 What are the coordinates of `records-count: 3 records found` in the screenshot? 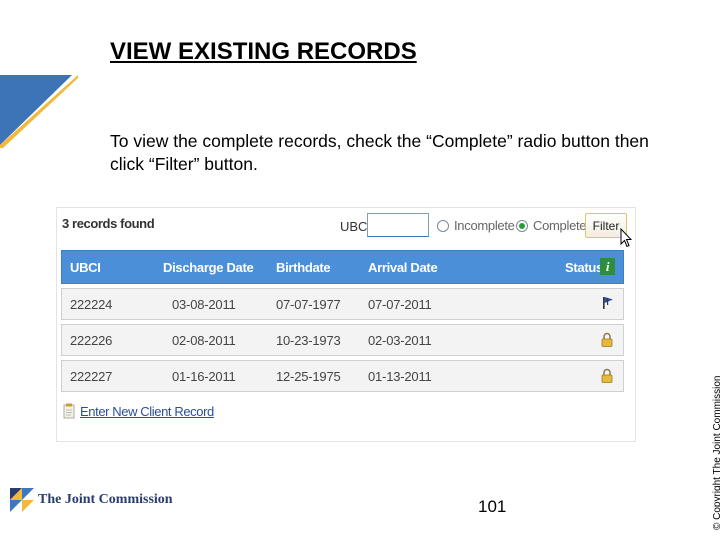 It's located at (108, 223).